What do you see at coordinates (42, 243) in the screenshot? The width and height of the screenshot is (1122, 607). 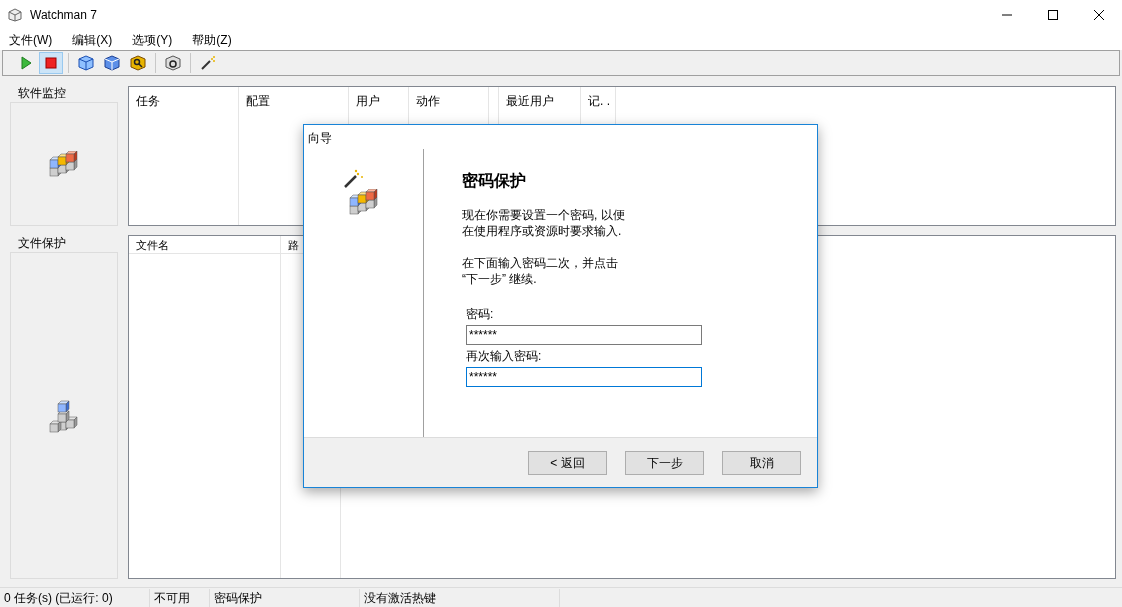 I see `group-title: 文件保护` at bounding box center [42, 243].